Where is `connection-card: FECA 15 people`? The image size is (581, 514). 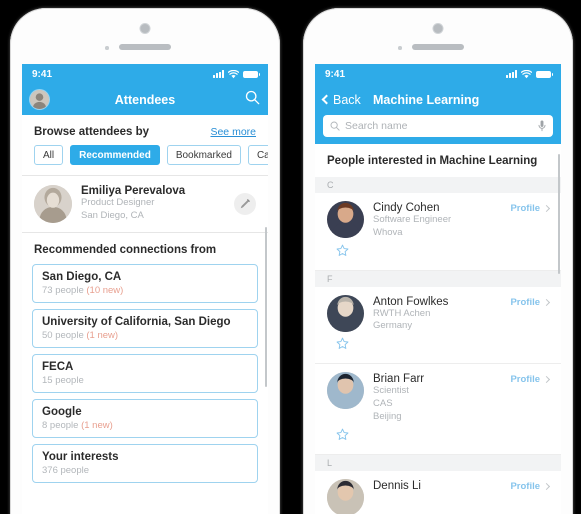
connection-card: FECA 15 people is located at coordinates (145, 373).